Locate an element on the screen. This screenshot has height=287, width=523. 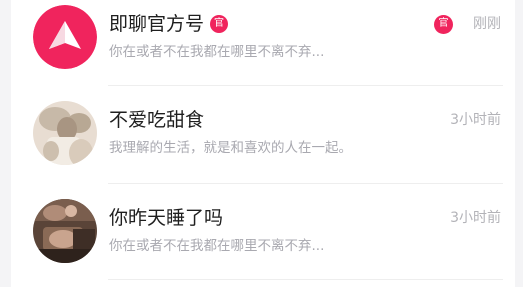
conversation-name: 即聊官方号 is located at coordinates (157, 24).